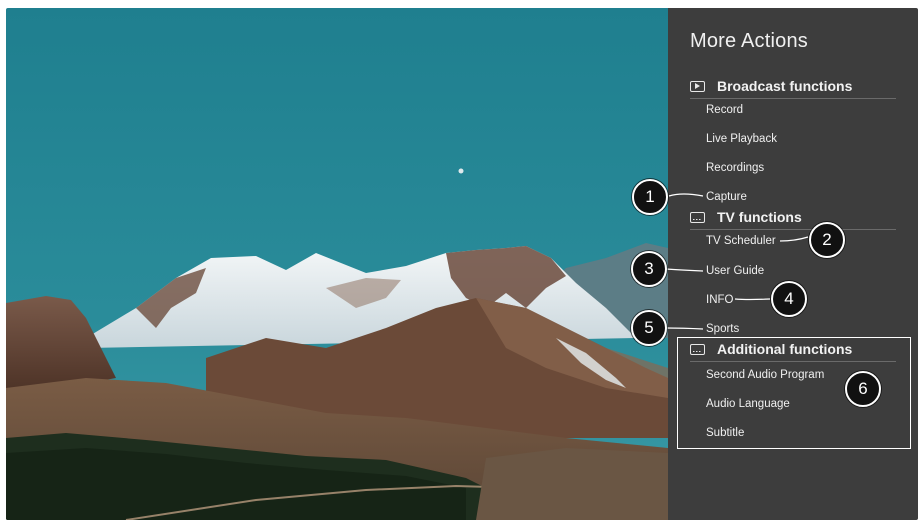 The image size is (920, 524). What do you see at coordinates (735, 271) in the screenshot?
I see `menu-item-user-guide: User Guide` at bounding box center [735, 271].